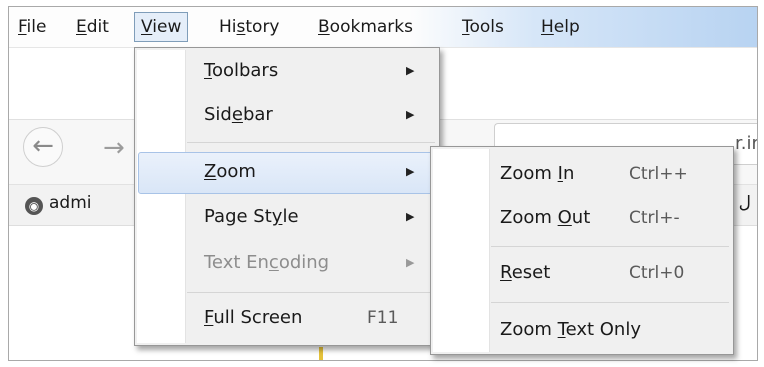  What do you see at coordinates (746, 143) in the screenshot?
I see `url-text: r.ir` at bounding box center [746, 143].